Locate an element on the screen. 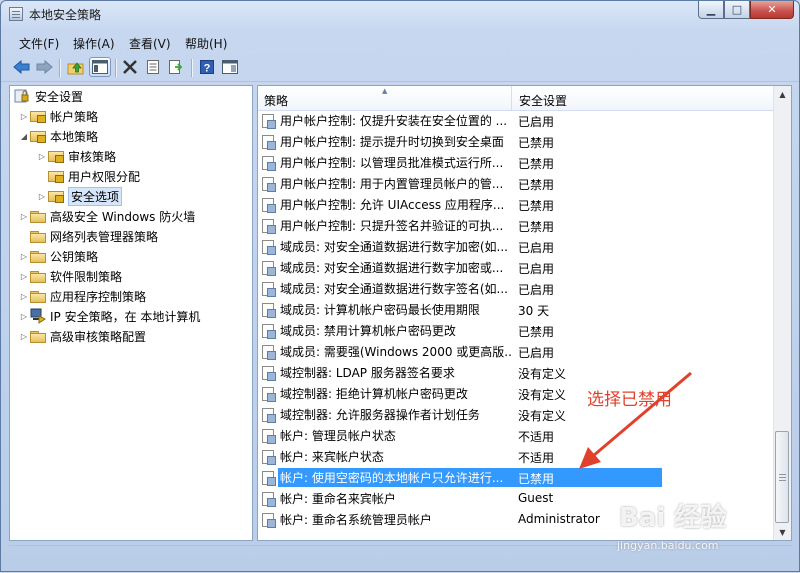  minimize-icon: ▁ is located at coordinates (711, 9).